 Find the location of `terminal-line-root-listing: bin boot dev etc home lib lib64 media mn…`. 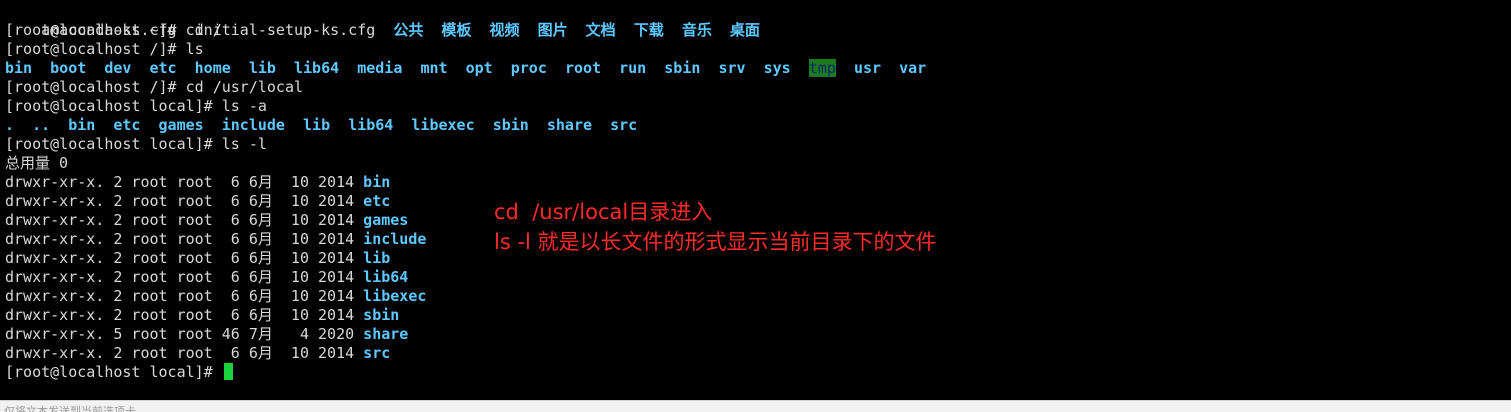

terminal-line-root-listing: bin boot dev etc home lib lib64 media mn… is located at coordinates (465, 68).